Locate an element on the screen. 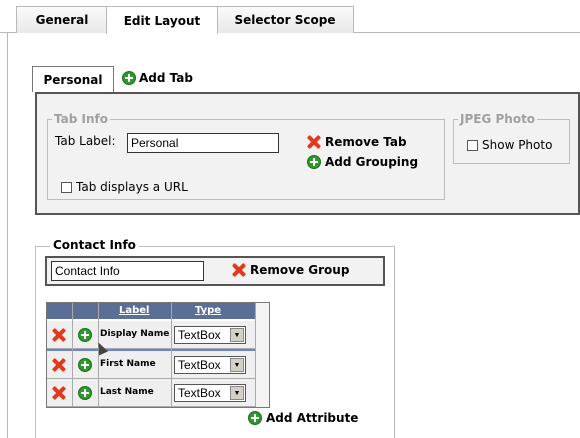 The width and height of the screenshot is (580, 438). jpeg-photo-legend: JPEG Photo is located at coordinates (498, 119).